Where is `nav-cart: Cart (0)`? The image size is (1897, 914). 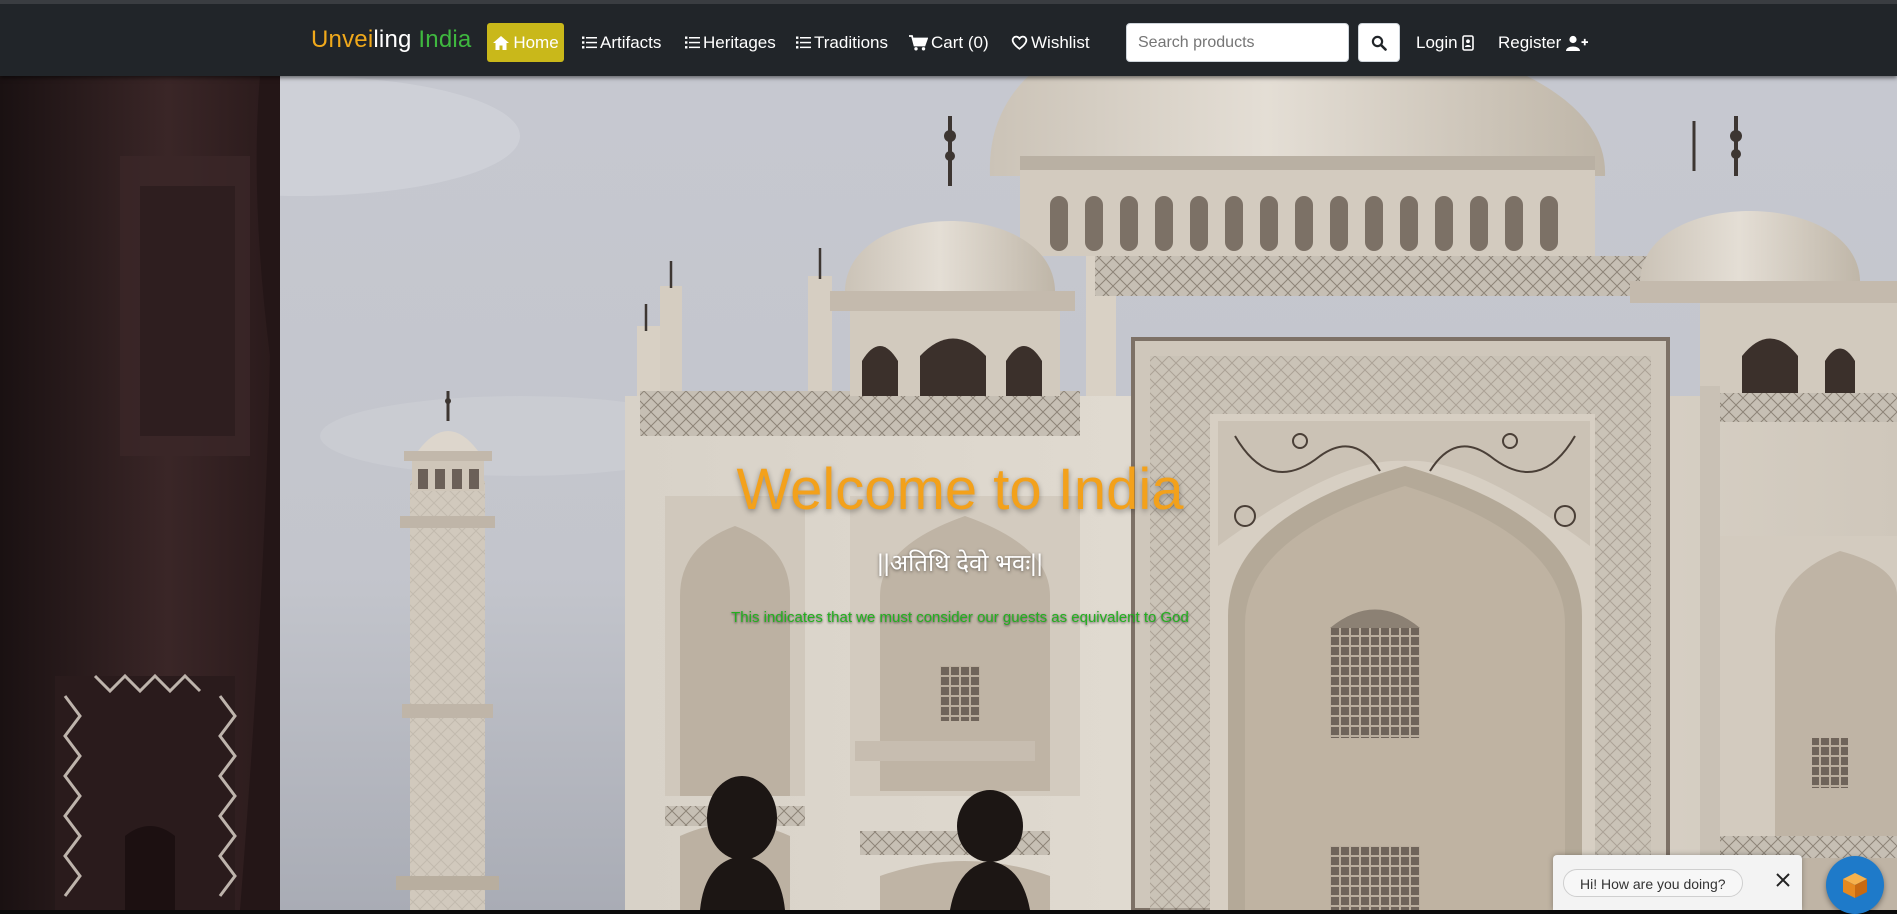 nav-cart: Cart (0) is located at coordinates (949, 42).